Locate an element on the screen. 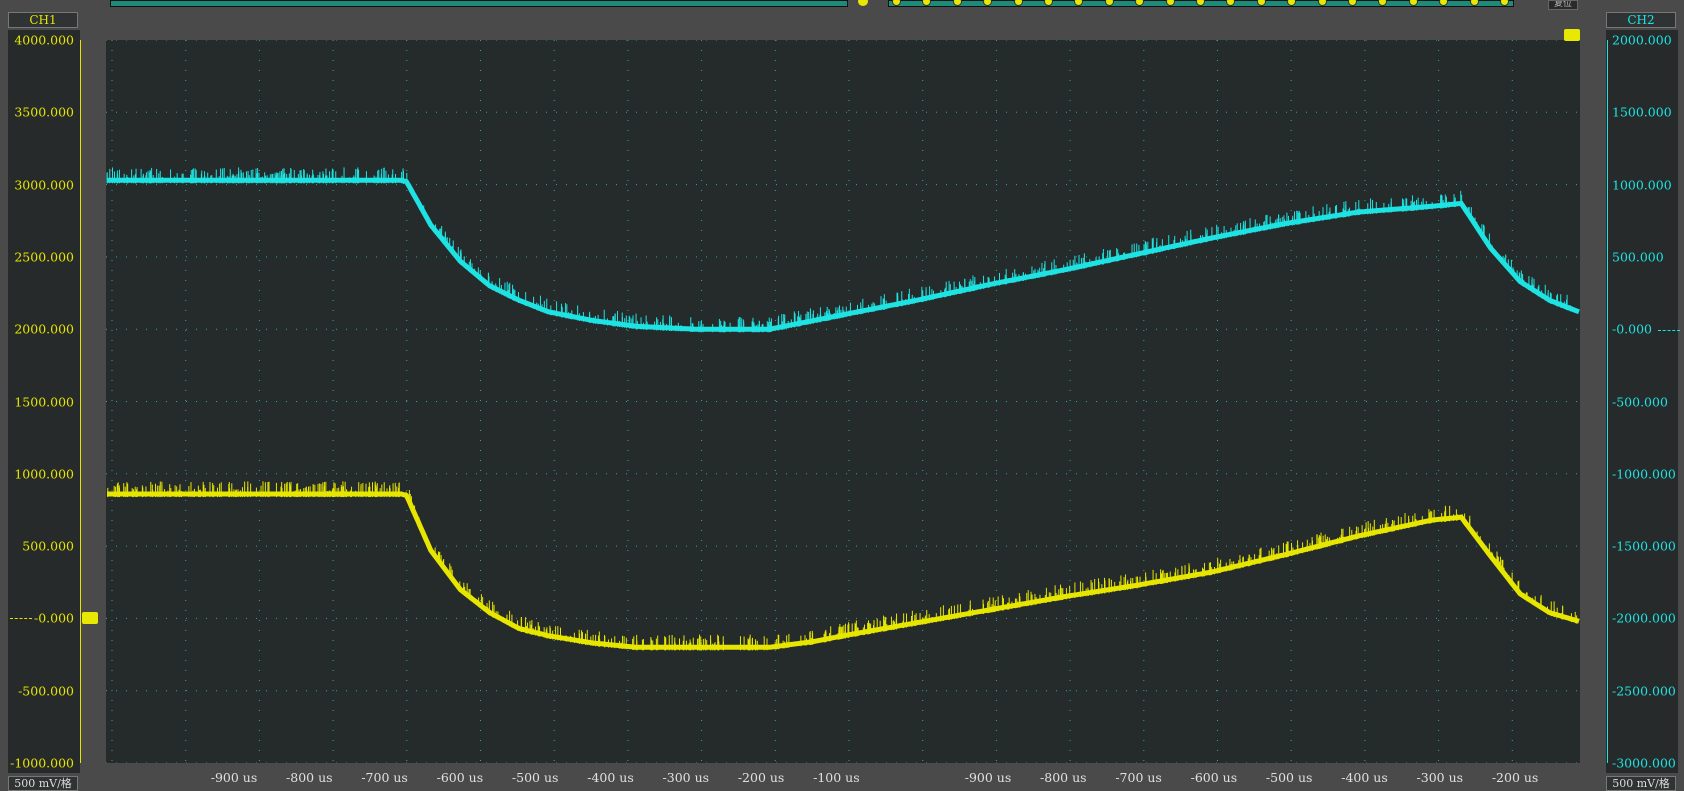  right-axis-tick-label: 1000.000 is located at coordinates (1642, 185).